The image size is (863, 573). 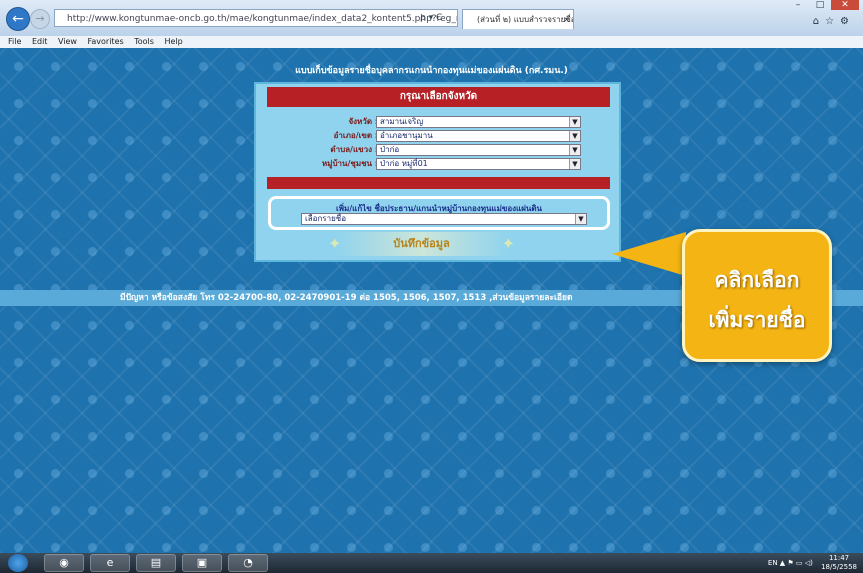 What do you see at coordinates (773, 563) in the screenshot?
I see `language-indicator: EN` at bounding box center [773, 563].